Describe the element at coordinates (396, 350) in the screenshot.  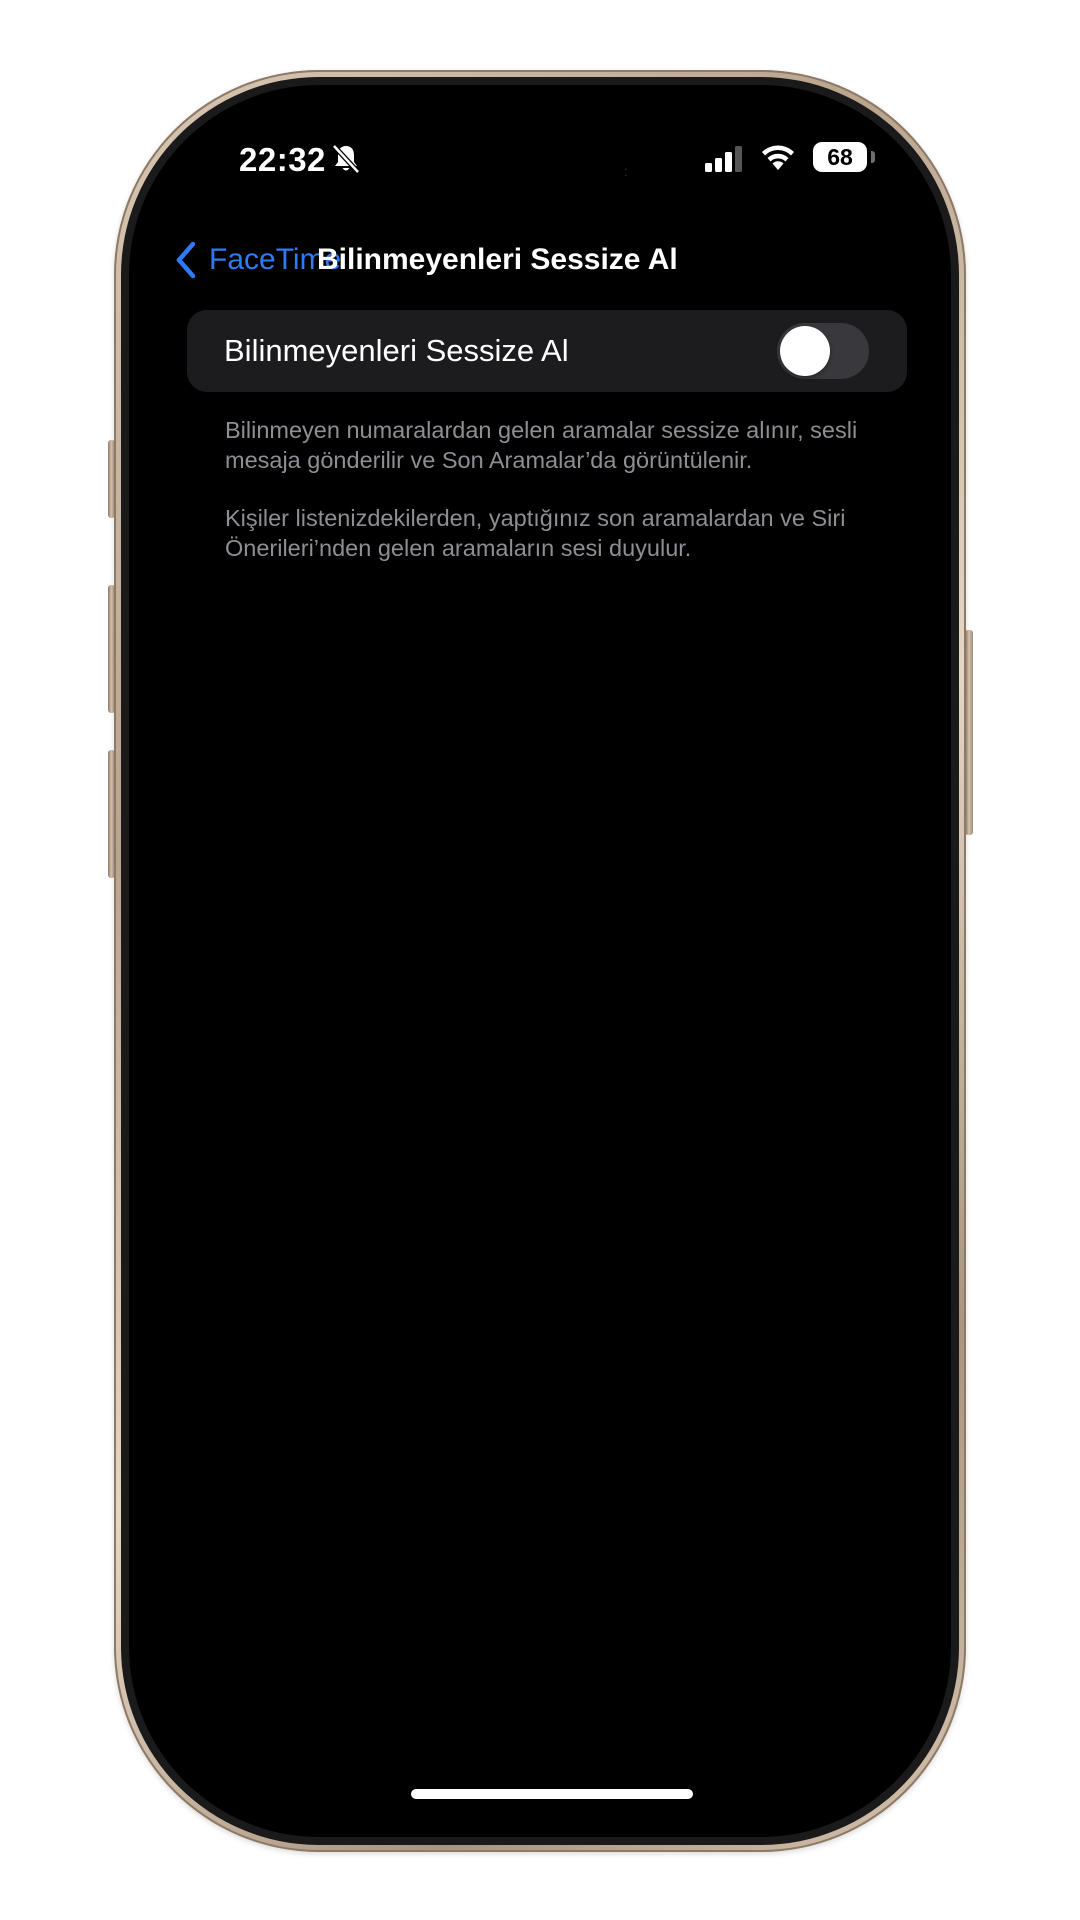
I see `silence-unknown-callers-label: Bilinmeyenleri Sessize Al` at that location.